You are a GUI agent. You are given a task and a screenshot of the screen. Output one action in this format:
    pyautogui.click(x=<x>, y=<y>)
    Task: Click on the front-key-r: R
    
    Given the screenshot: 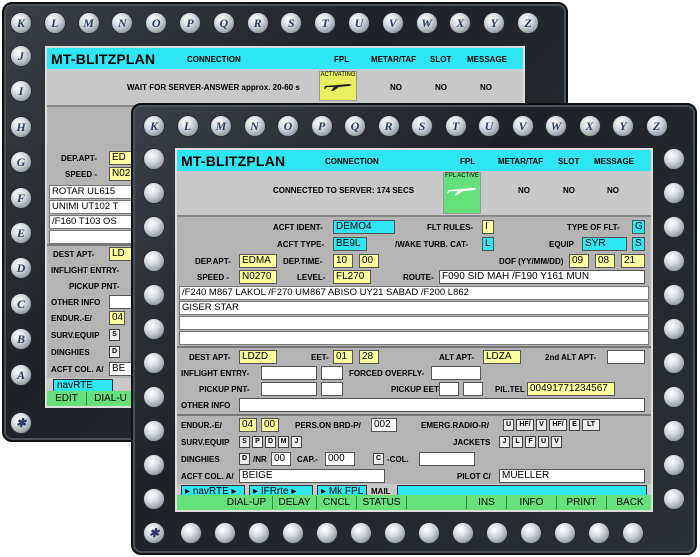 What is the action you would take?
    pyautogui.click(x=388, y=126)
    